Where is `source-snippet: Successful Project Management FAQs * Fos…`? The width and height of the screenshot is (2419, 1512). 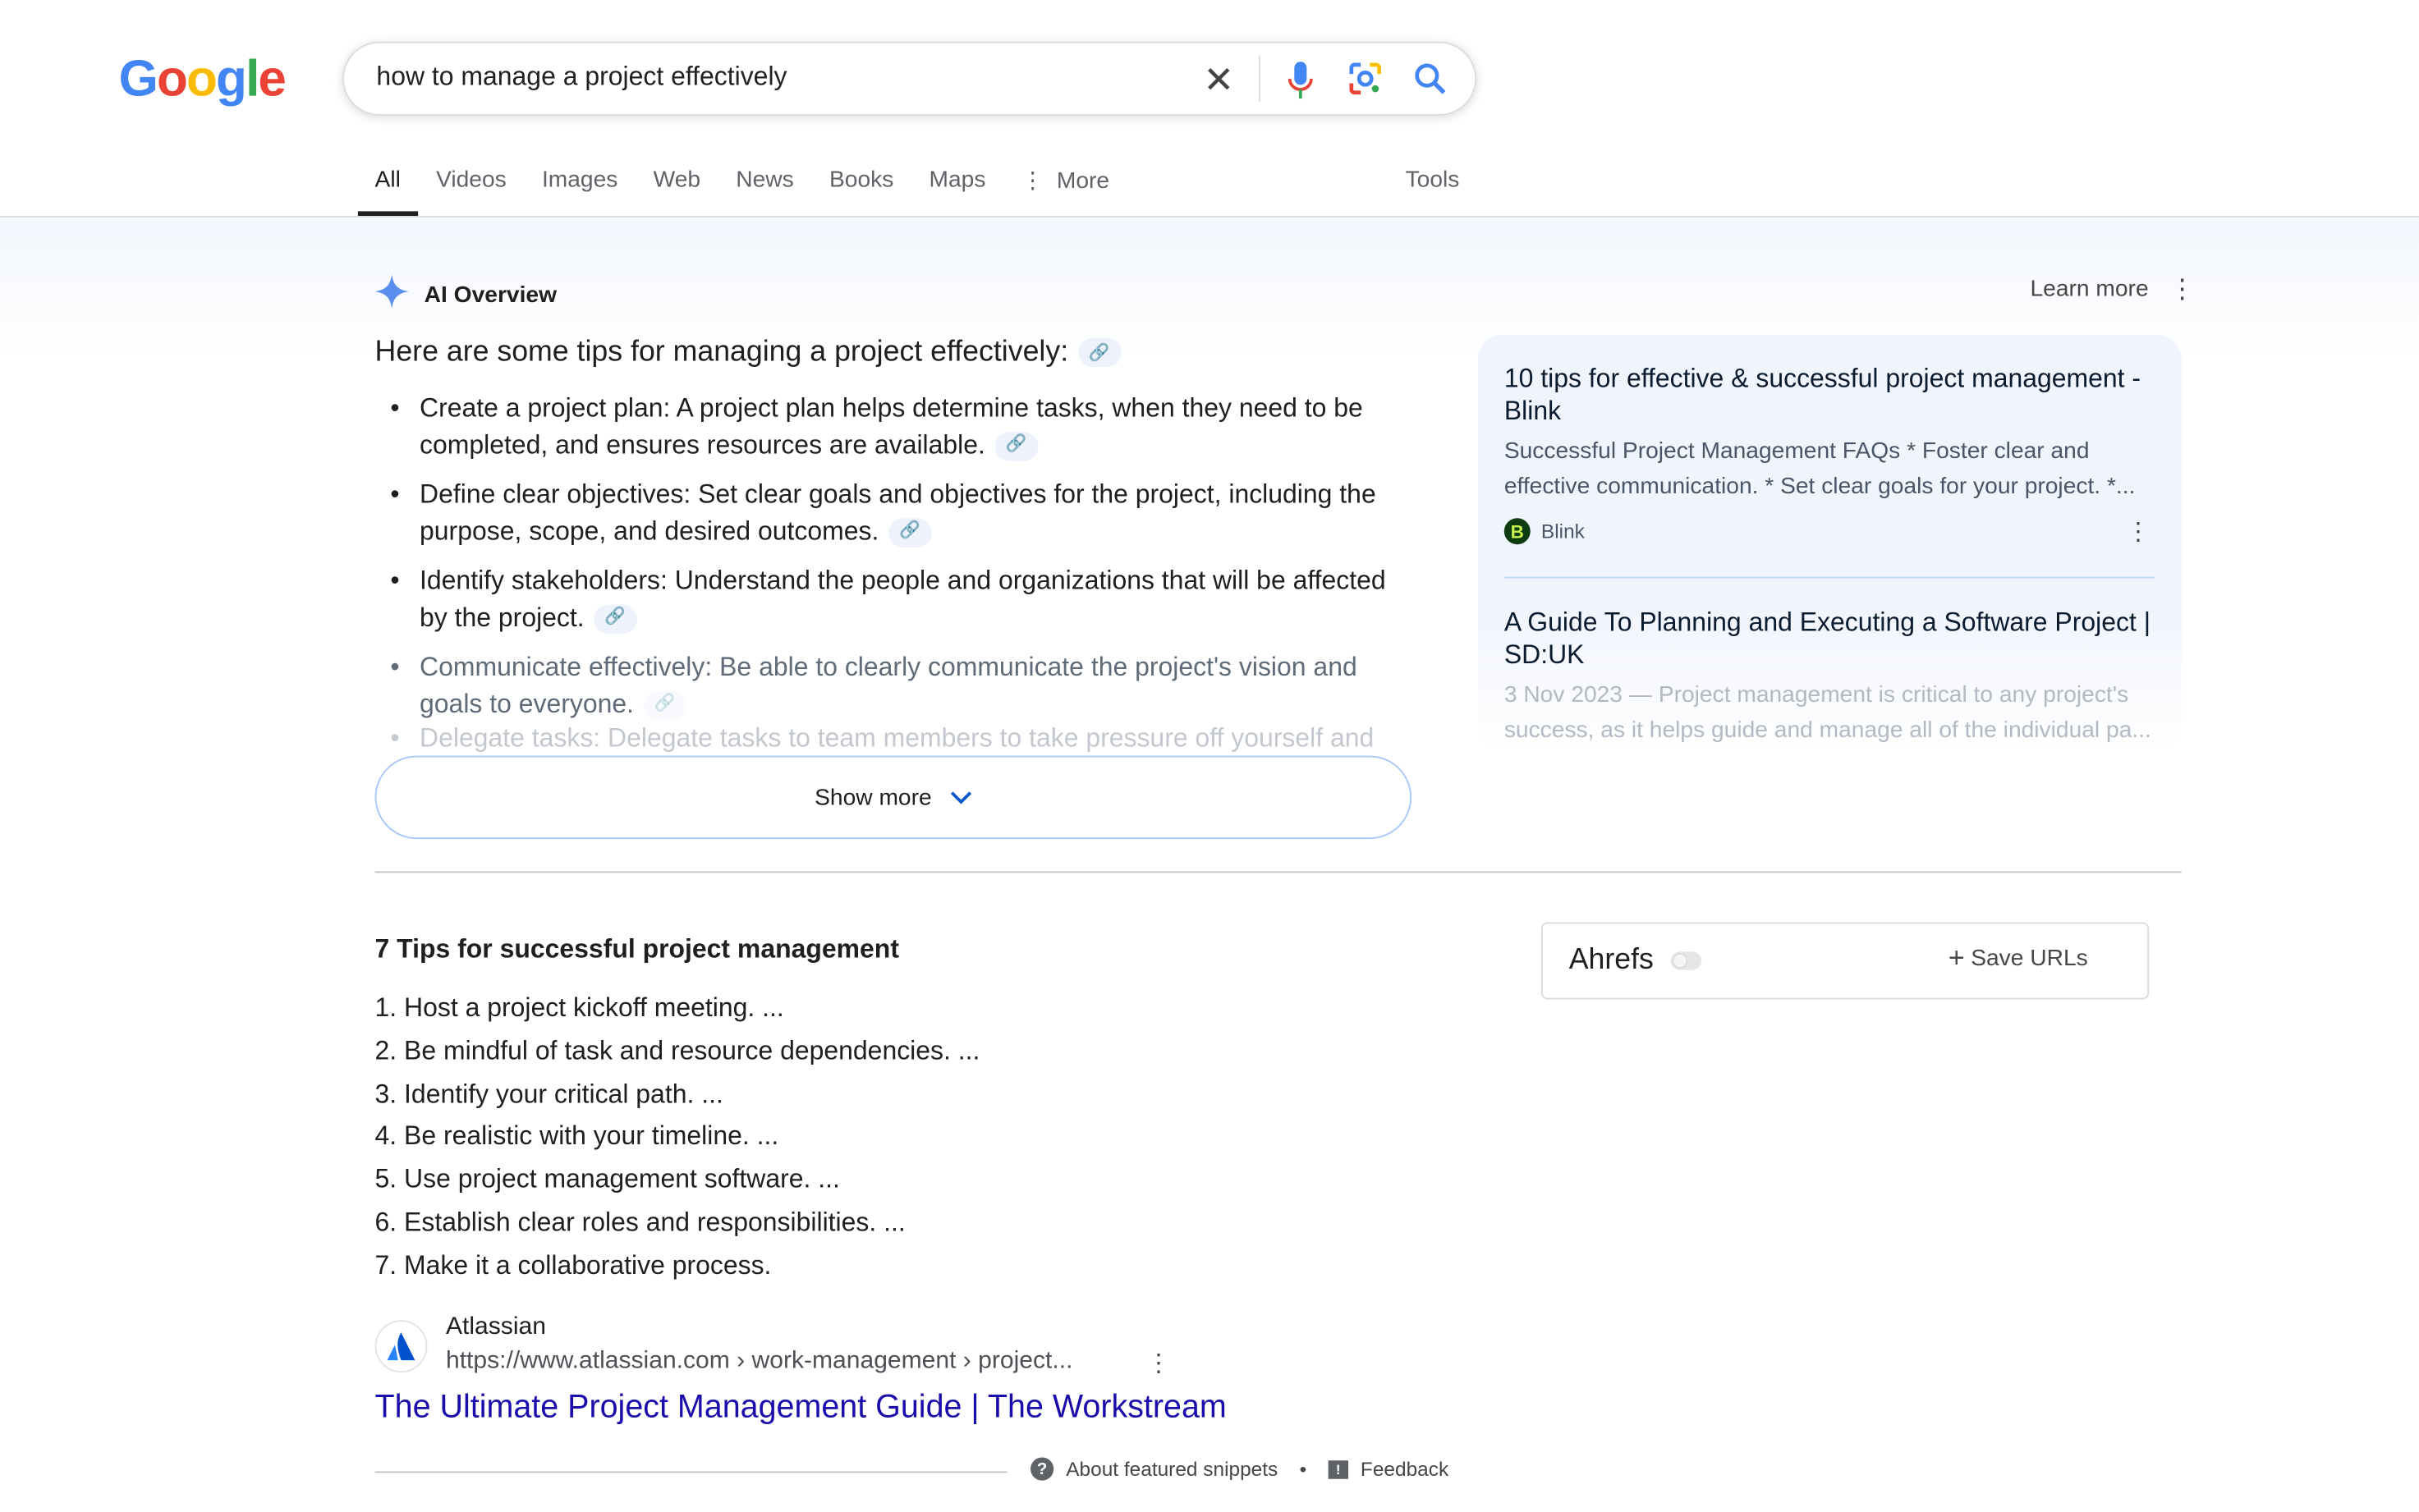 source-snippet: Successful Project Management FAQs * Fos… is located at coordinates (1819, 469).